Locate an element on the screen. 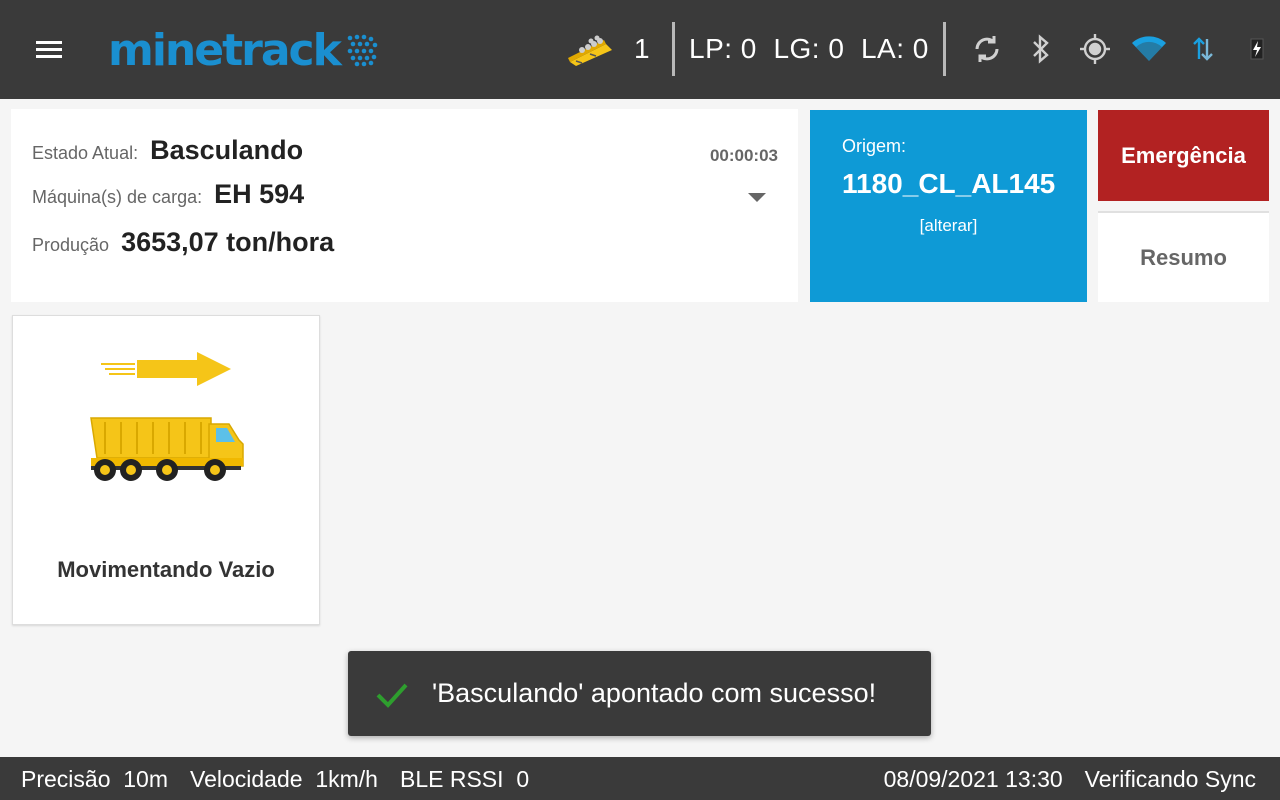  precisao-status: Precisão 10m is located at coordinates (94, 779).